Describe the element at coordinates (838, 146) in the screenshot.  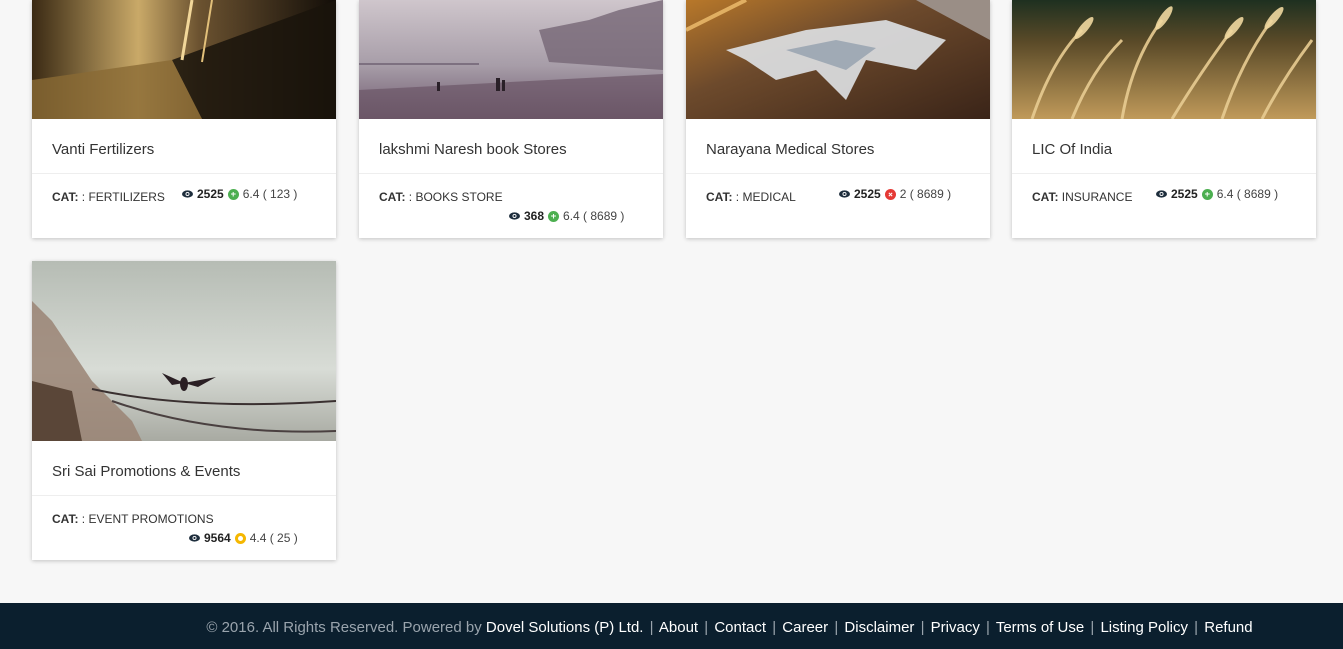
I see `listing-title: Narayana Medical Stores` at that location.